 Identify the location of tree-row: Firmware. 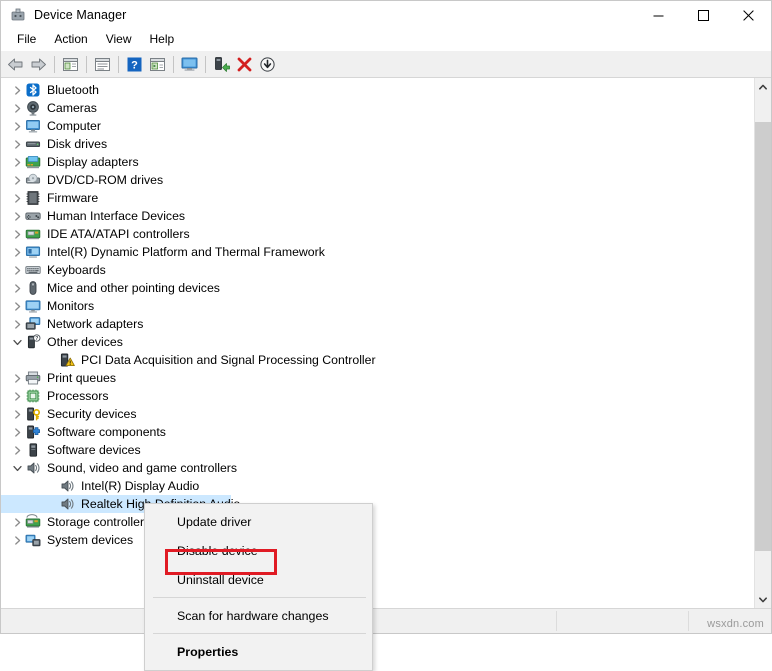
(377, 198).